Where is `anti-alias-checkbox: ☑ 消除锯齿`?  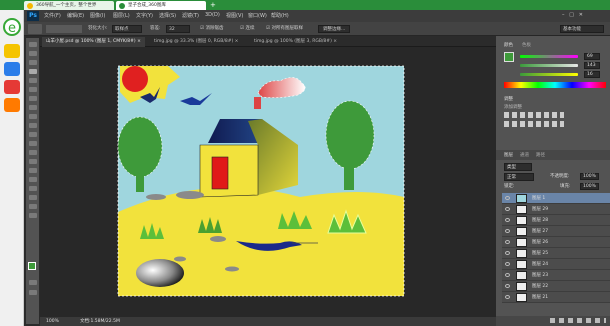 anti-alias-checkbox: ☑ 消除锯齿 is located at coordinates (211, 29).